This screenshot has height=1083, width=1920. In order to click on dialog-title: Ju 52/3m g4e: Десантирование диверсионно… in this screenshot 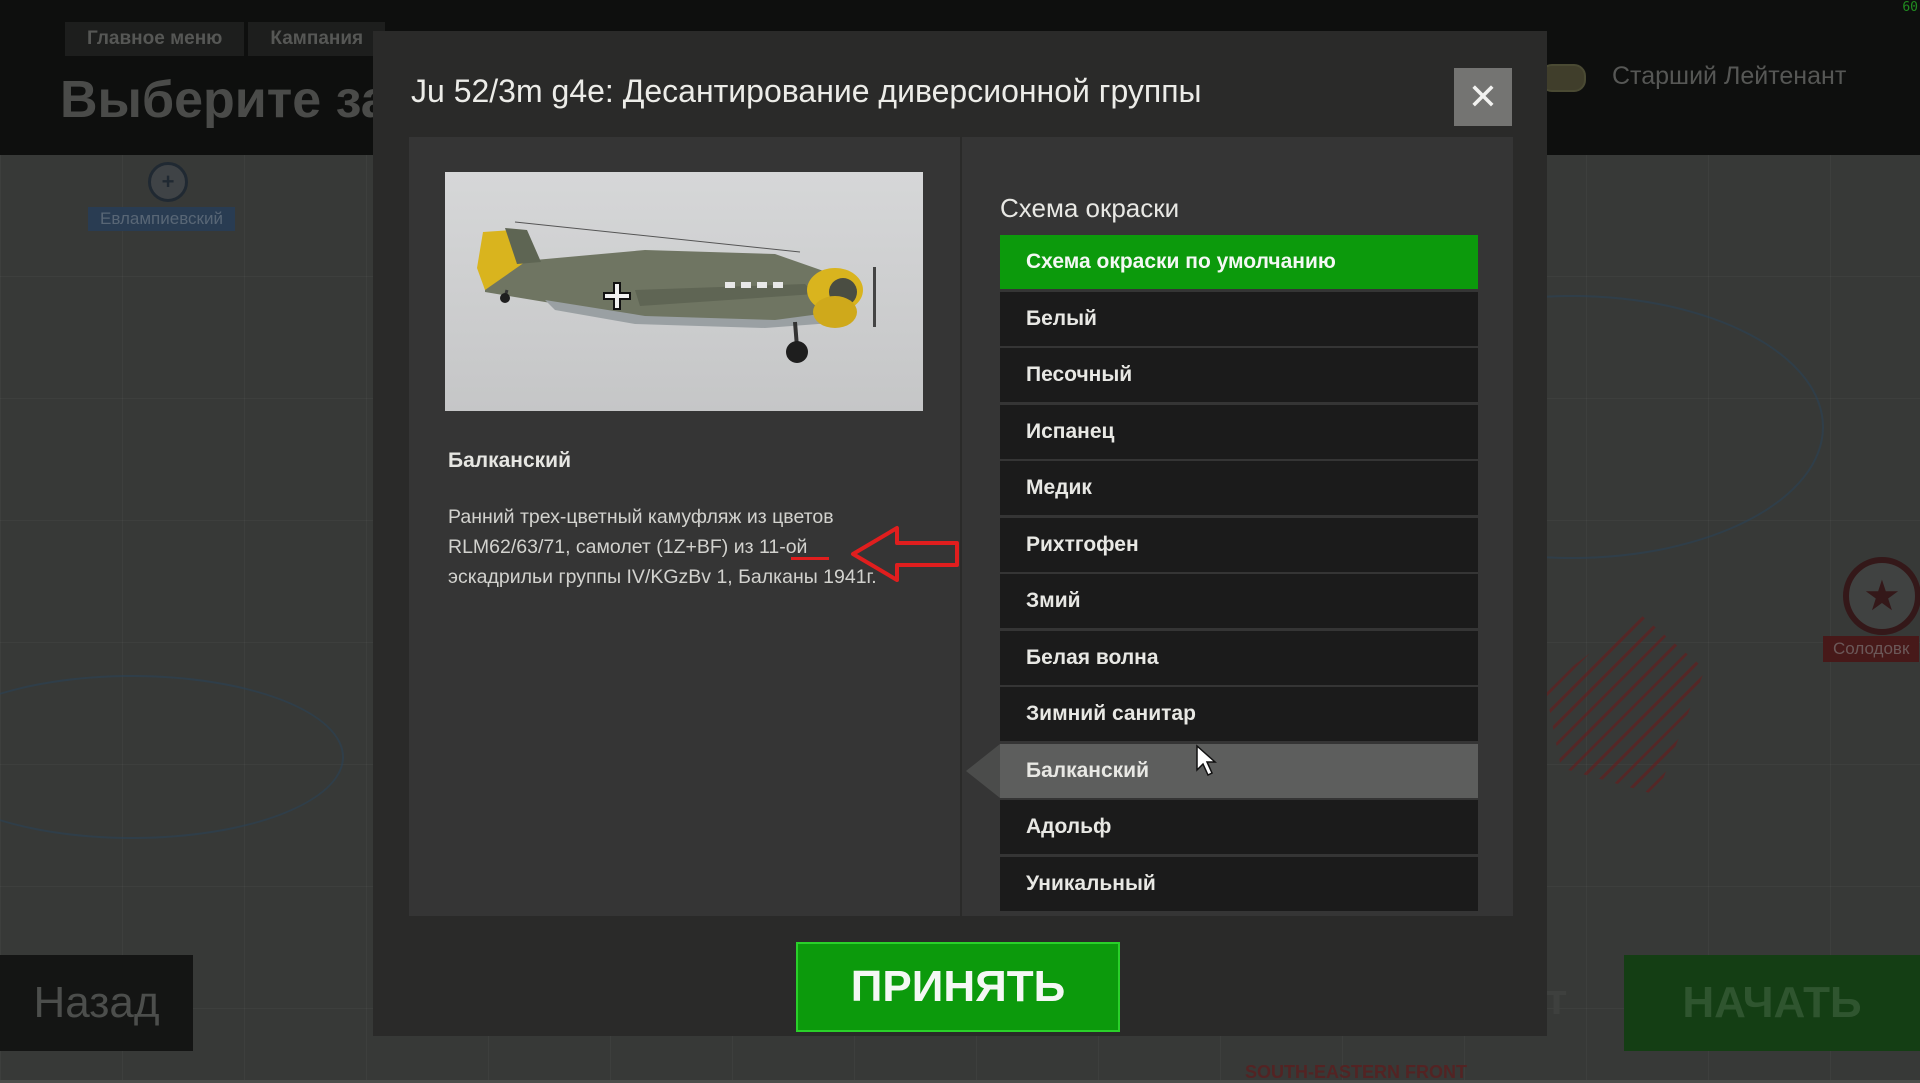, I will do `click(806, 91)`.